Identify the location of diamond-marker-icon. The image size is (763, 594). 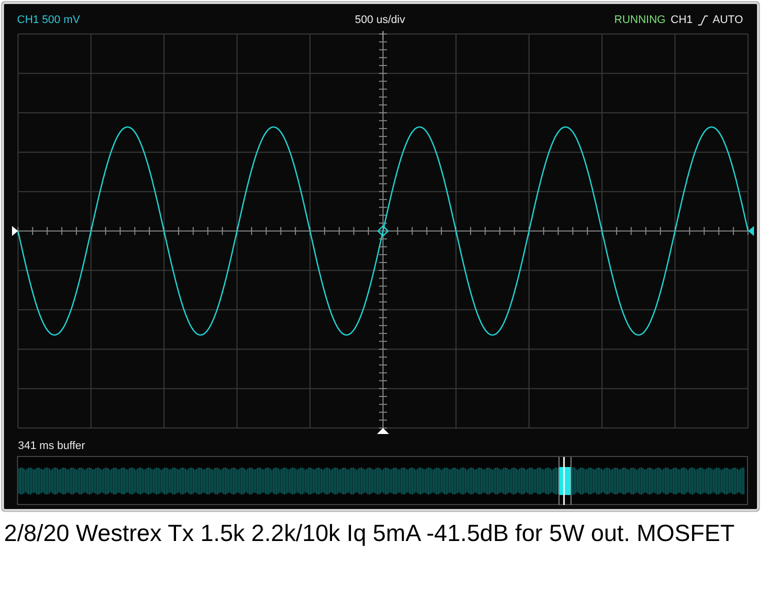
(383, 231).